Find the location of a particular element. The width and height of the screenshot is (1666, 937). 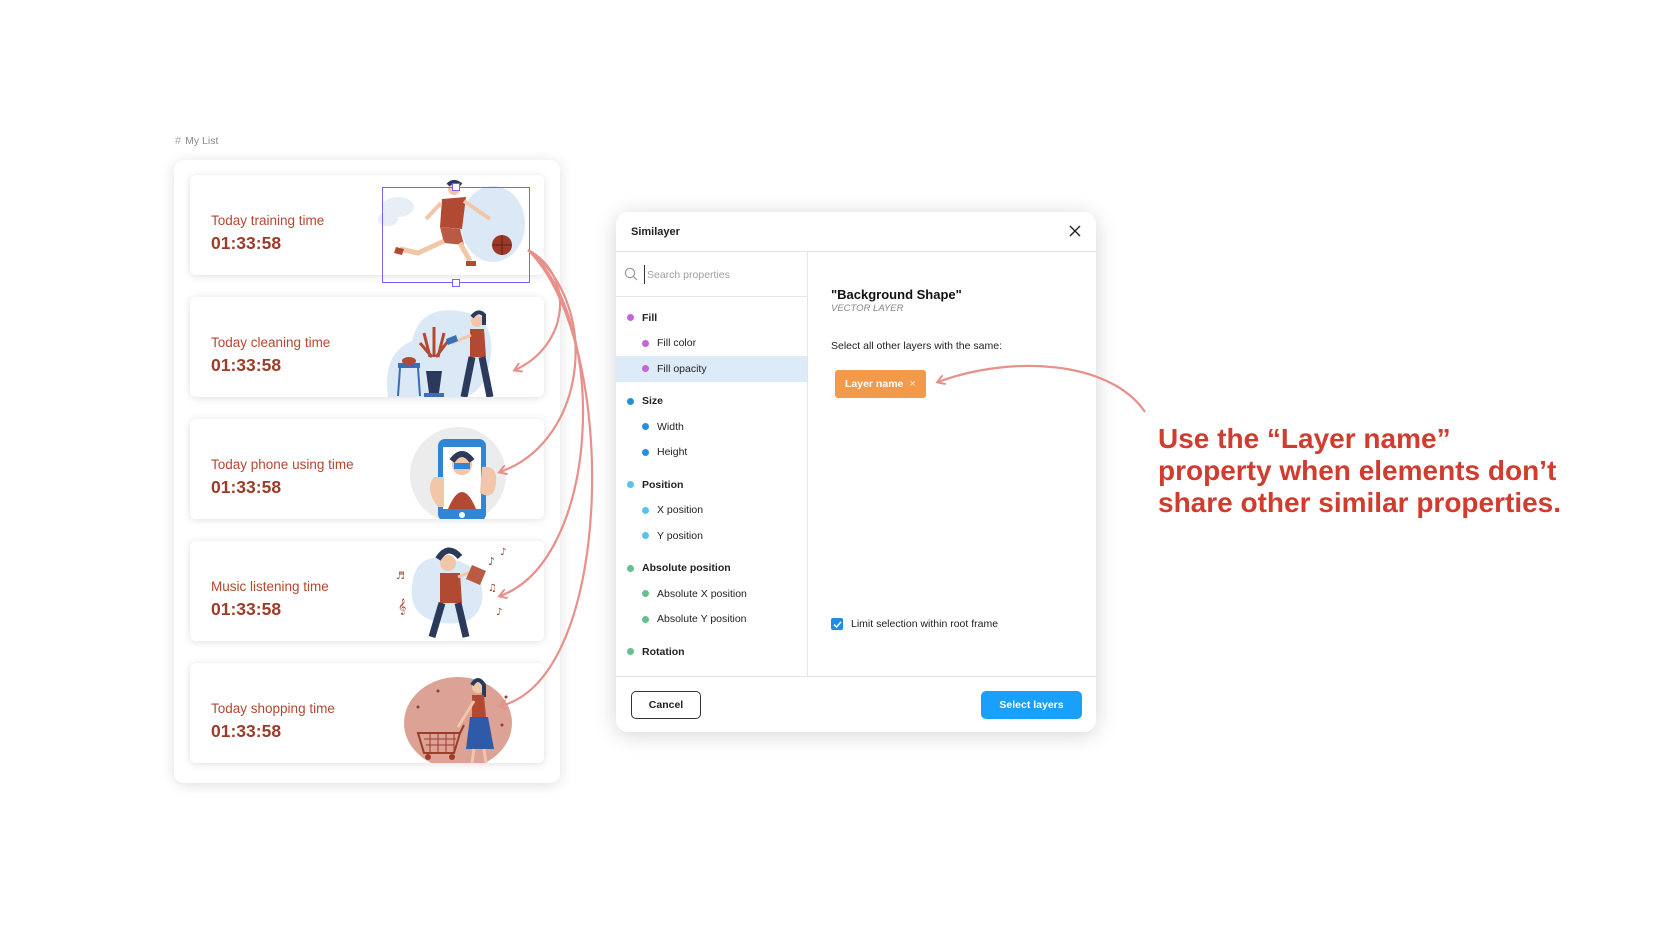

annotation-line: property when elements don’t is located at coordinates (1357, 470).